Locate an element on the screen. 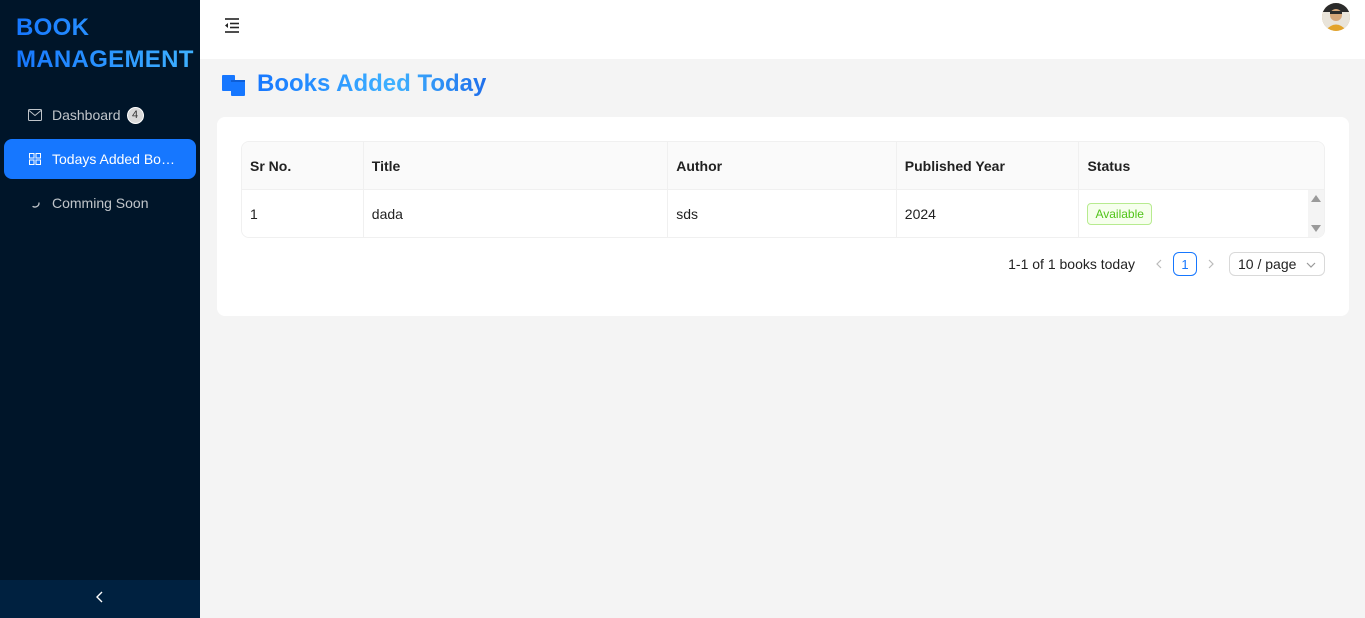 The height and width of the screenshot is (618, 1365). column-header-sr-no: Sr No. is located at coordinates (303, 165).